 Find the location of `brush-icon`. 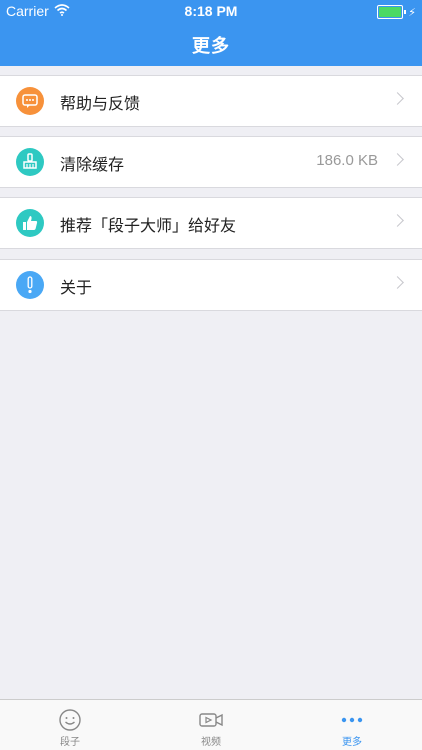

brush-icon is located at coordinates (30, 162).